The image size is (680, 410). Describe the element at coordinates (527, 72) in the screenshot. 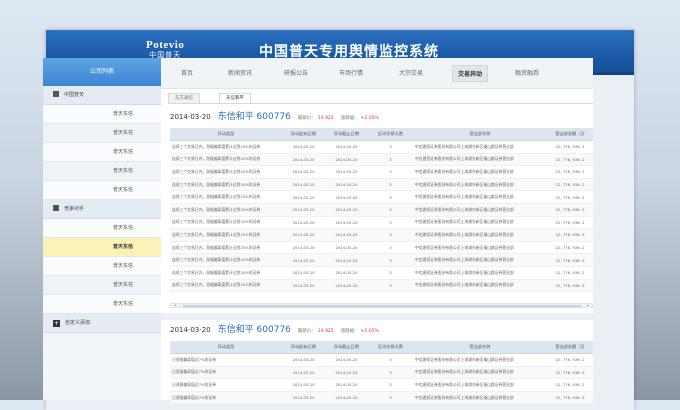

I see `tab-7: 融资融券` at that location.